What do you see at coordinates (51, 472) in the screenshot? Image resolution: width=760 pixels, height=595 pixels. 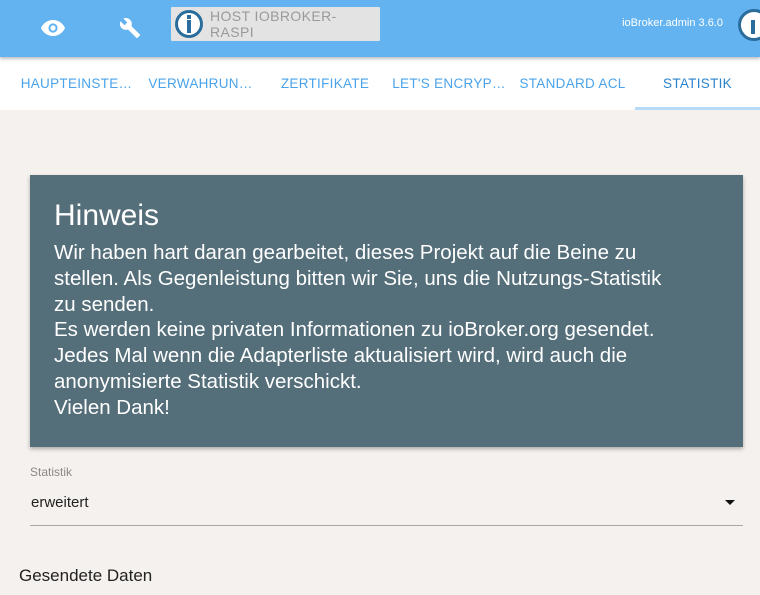 I see `statistics-field-label: Statistik` at bounding box center [51, 472].